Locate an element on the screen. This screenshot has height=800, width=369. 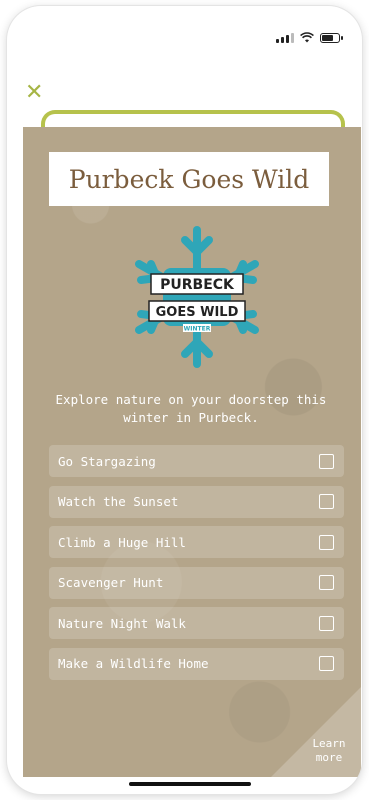
task-item-hill: Climb a Huge Hill is located at coordinates (196, 542).